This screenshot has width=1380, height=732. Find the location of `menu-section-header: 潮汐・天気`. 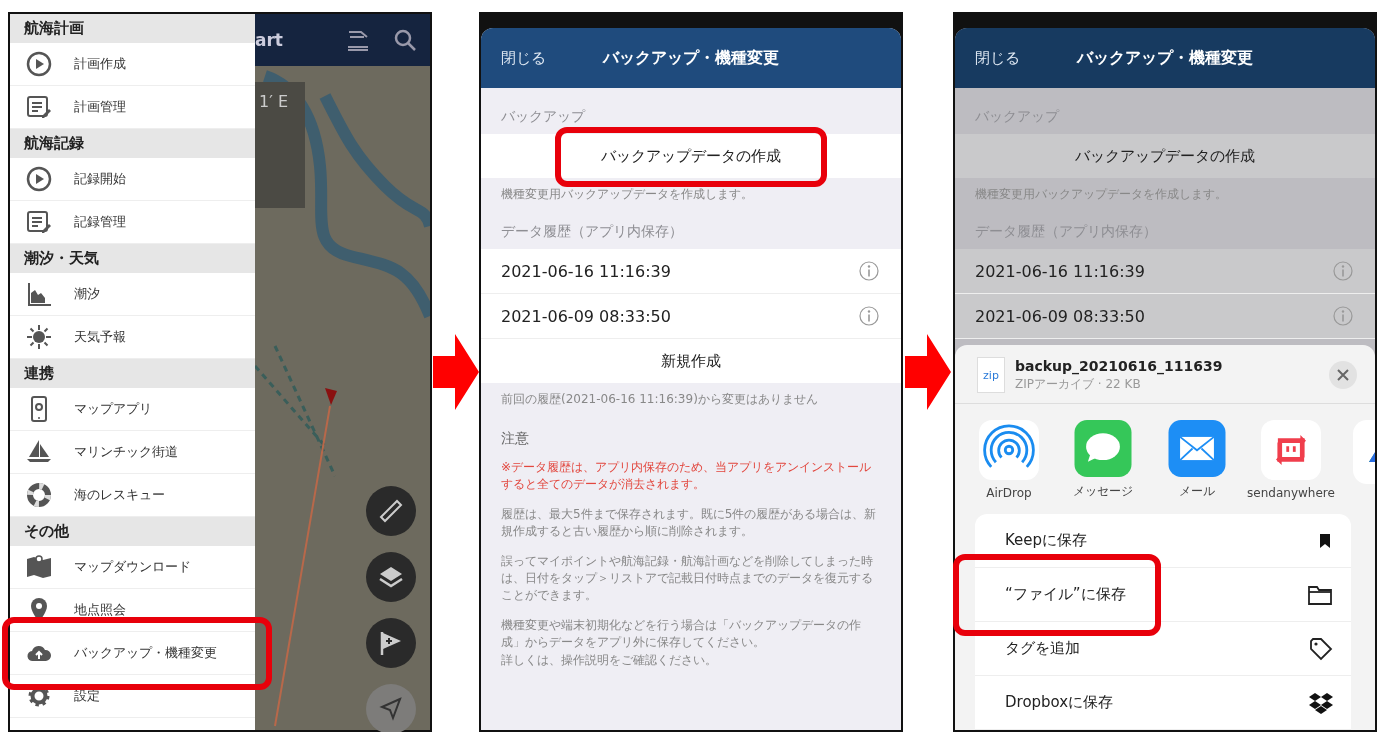

menu-section-header: 潮汐・天気 is located at coordinates (132, 258).